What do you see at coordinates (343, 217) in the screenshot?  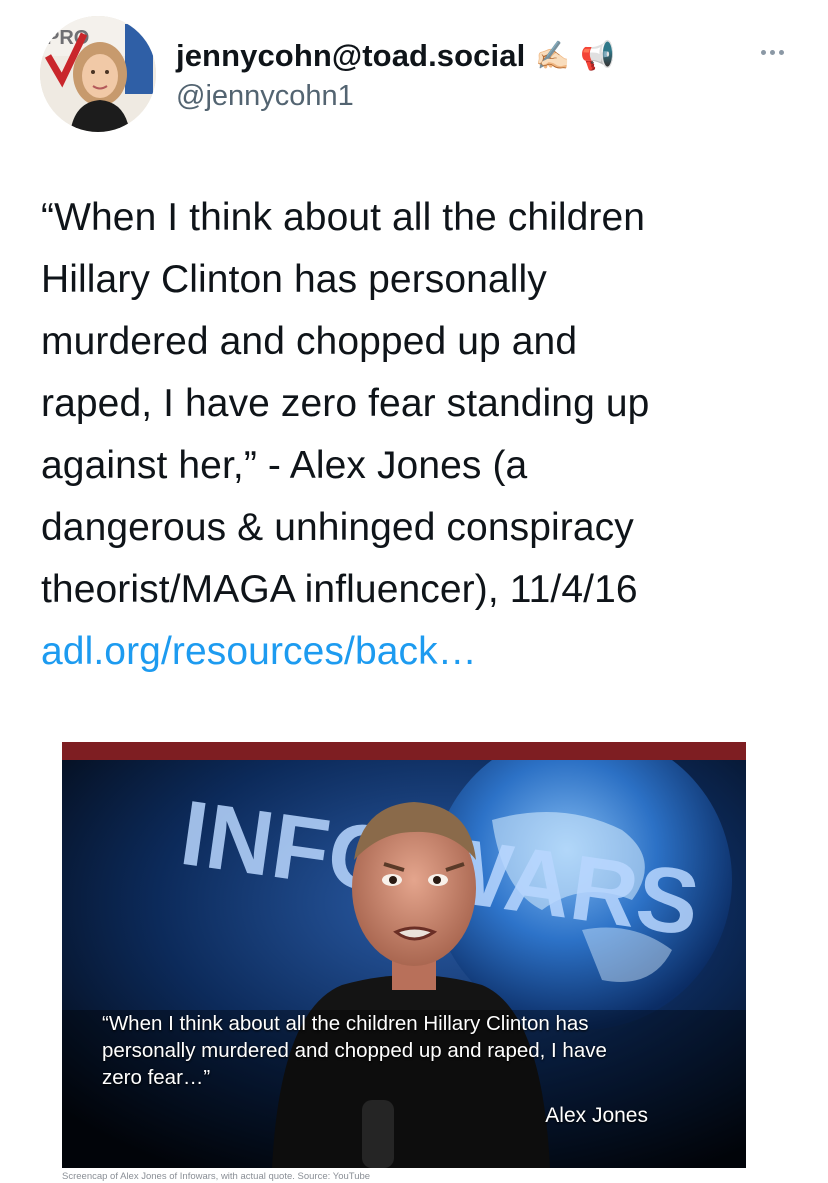 I see `tweet-text-line: “When I think about all the children` at bounding box center [343, 217].